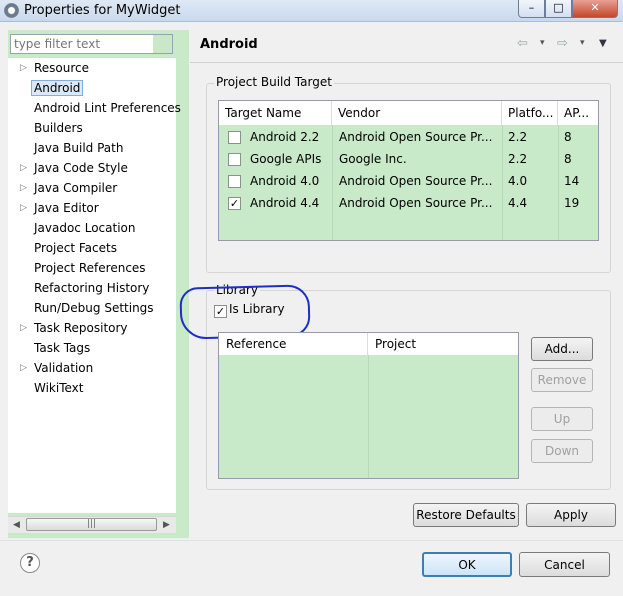 This screenshot has width=623, height=596. I want to click on tree-item: Android, so click(57, 88).